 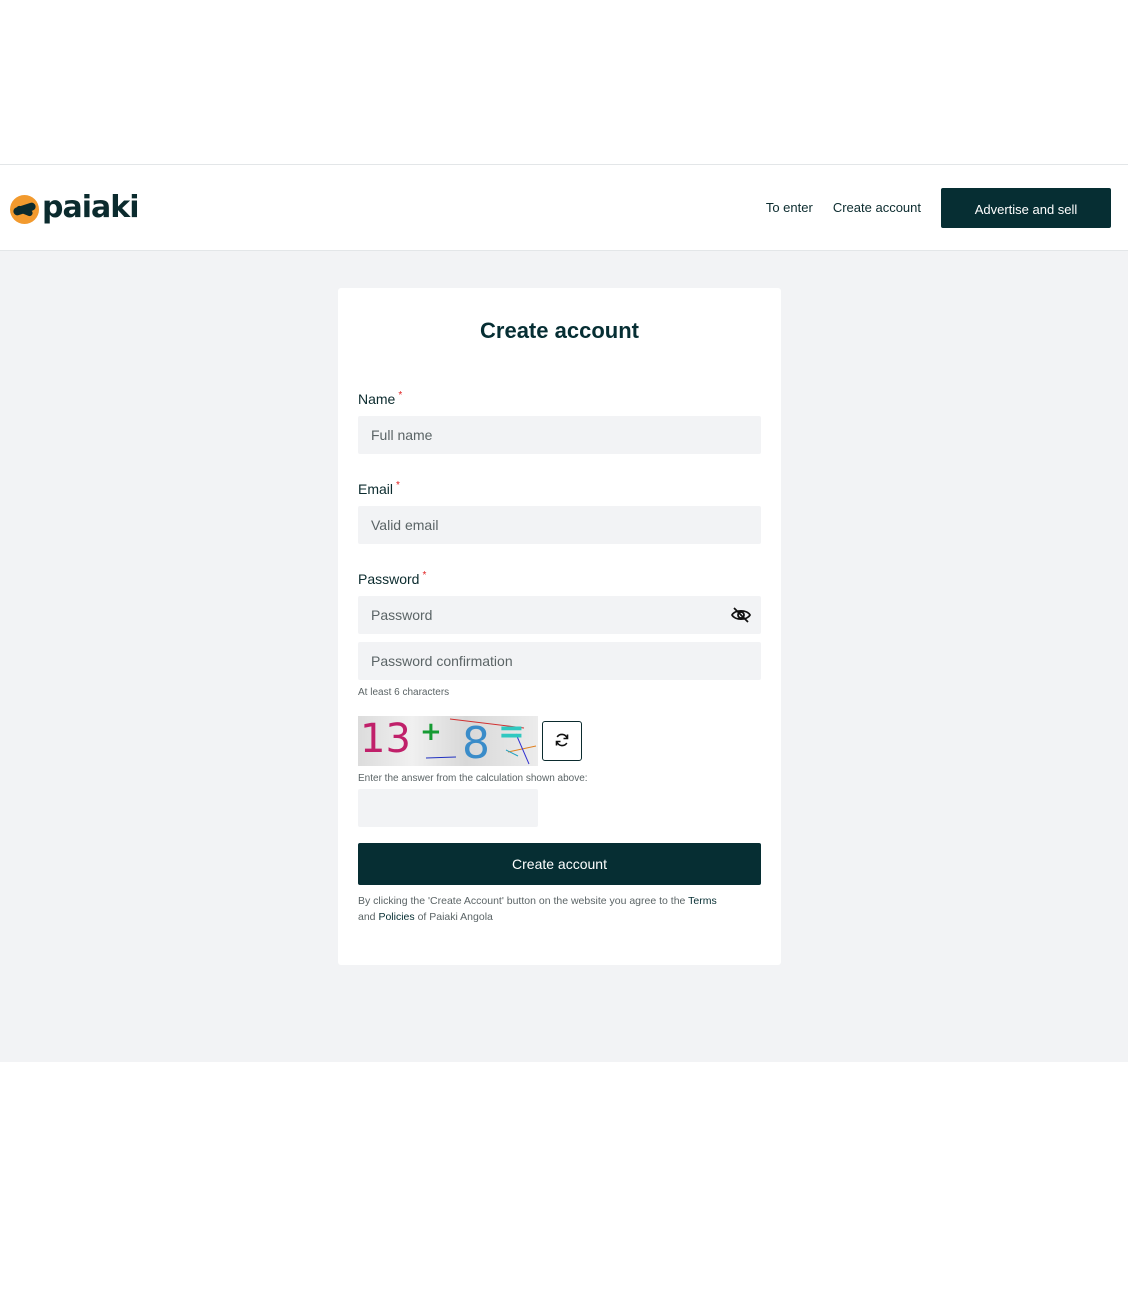 I want to click on captcha-refresh-button, so click(x=562, y=741).